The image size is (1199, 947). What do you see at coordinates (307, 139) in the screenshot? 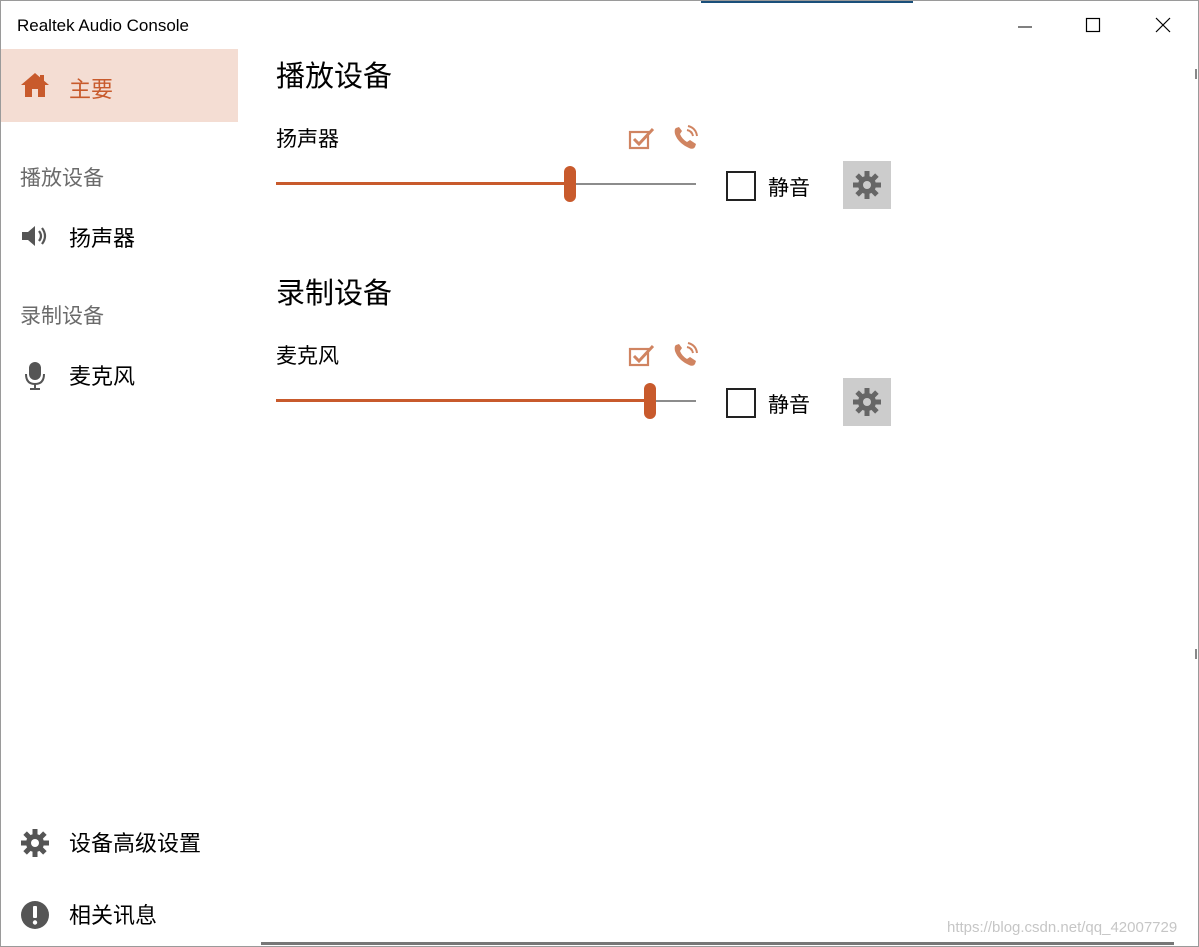
I see `playback-device-name: 扬声器` at bounding box center [307, 139].